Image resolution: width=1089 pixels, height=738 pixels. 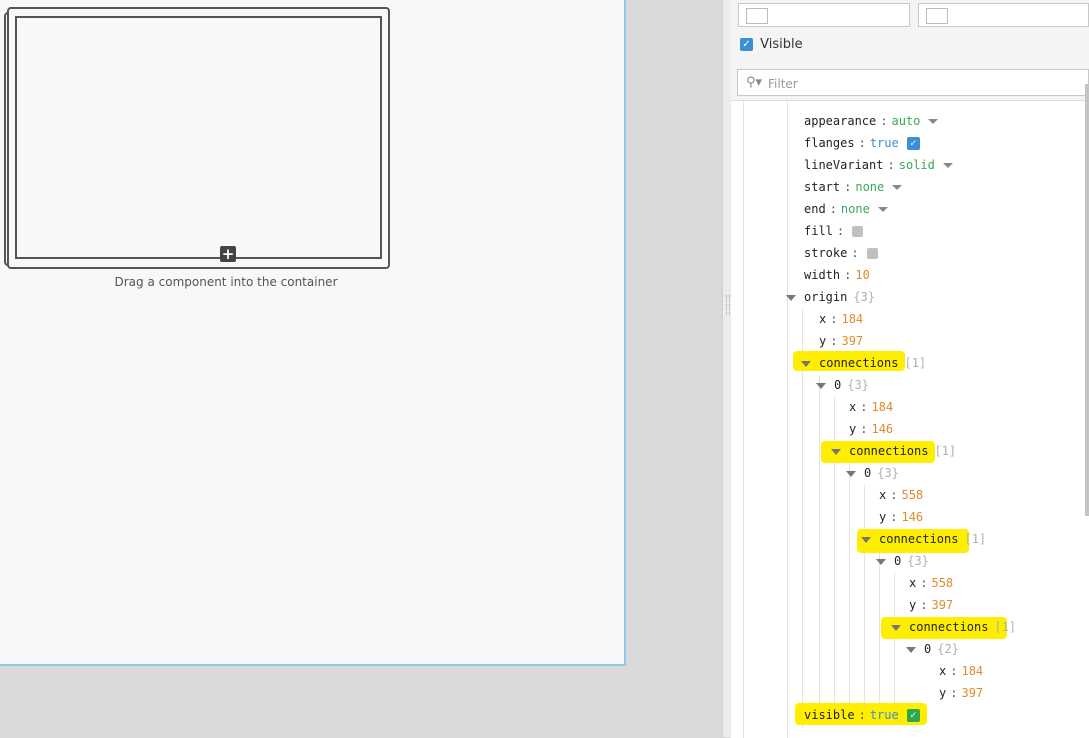 What do you see at coordinates (862, 275) in the screenshot?
I see `prop-value: 10` at bounding box center [862, 275].